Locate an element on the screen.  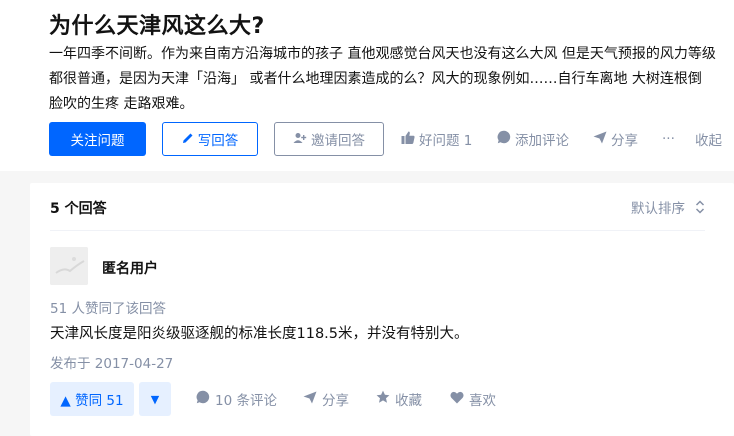
question-actions: 关注问题 写回答 邀请回答 好问题 1 添加评论 分享 ··· 收起 is located at coordinates (391, 139).